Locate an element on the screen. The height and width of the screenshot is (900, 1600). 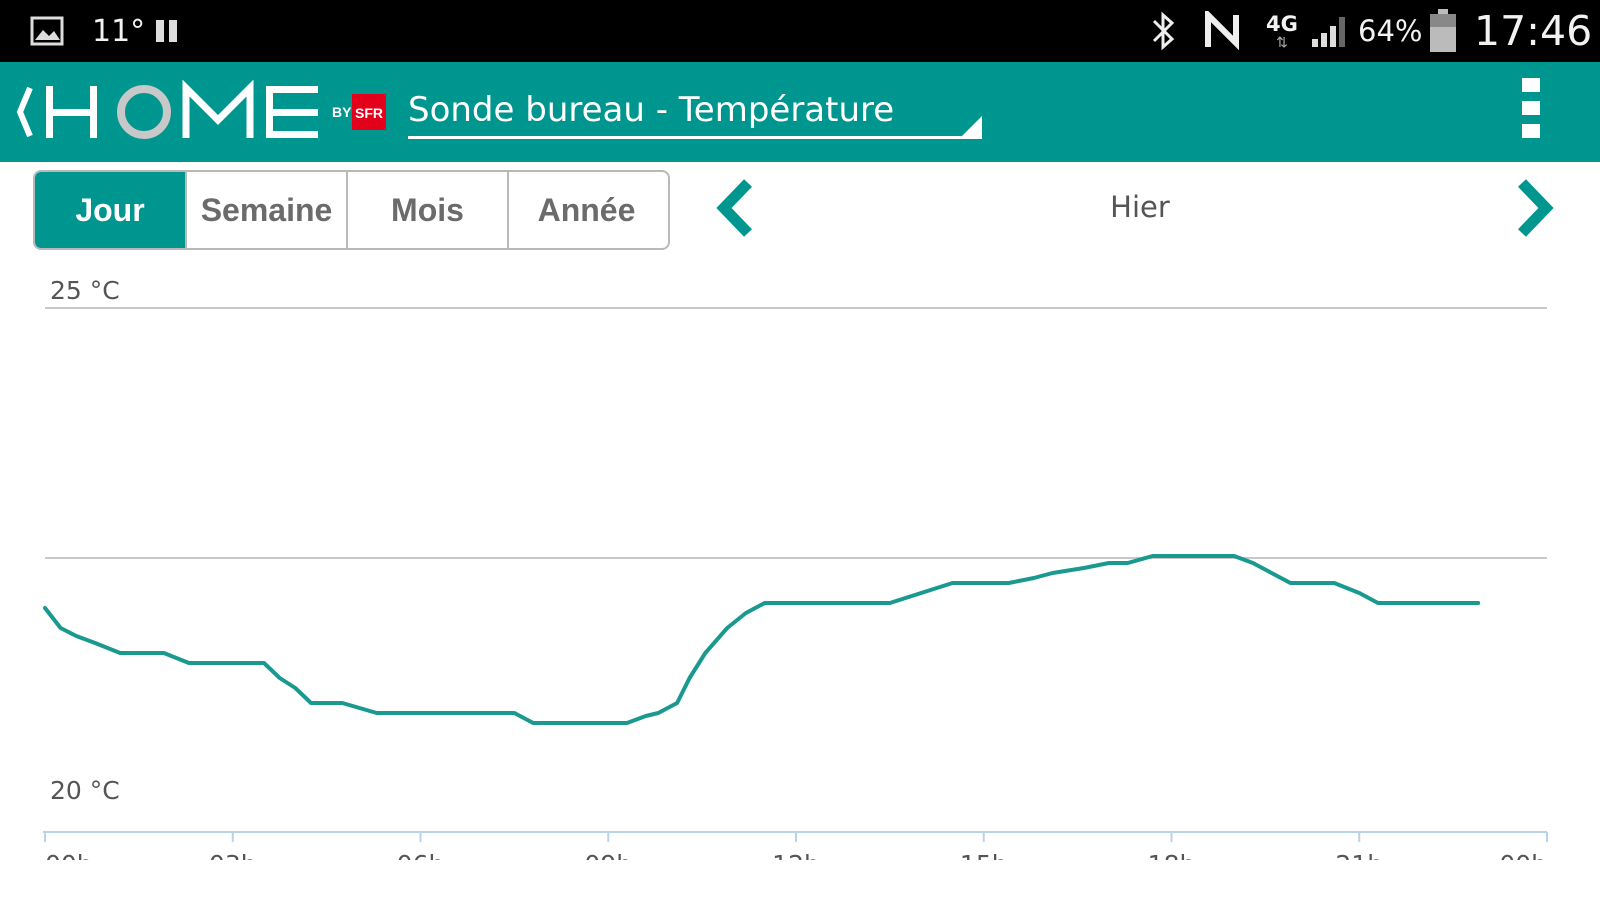
weather-temperature: 11° is located at coordinates (119, 31).